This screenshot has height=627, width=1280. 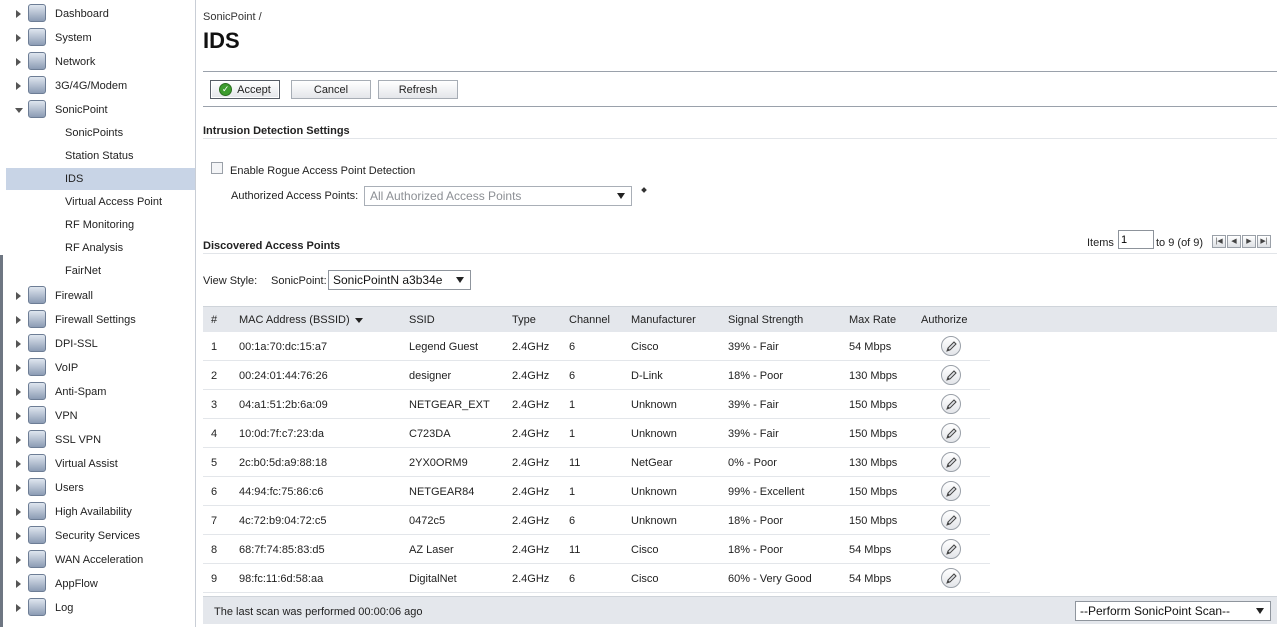 What do you see at coordinates (418, 89) in the screenshot?
I see `refresh-button: Refresh` at bounding box center [418, 89].